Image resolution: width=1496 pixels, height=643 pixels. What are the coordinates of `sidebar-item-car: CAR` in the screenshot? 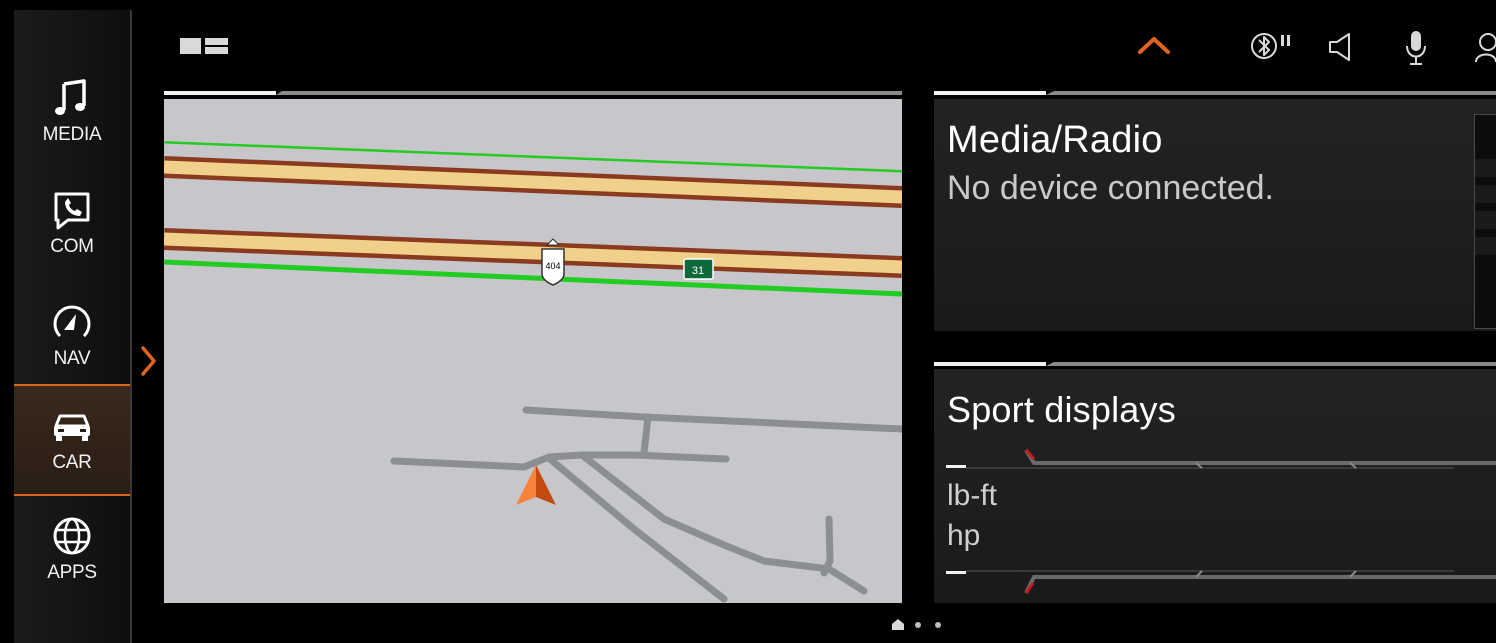 It's located at (72, 440).